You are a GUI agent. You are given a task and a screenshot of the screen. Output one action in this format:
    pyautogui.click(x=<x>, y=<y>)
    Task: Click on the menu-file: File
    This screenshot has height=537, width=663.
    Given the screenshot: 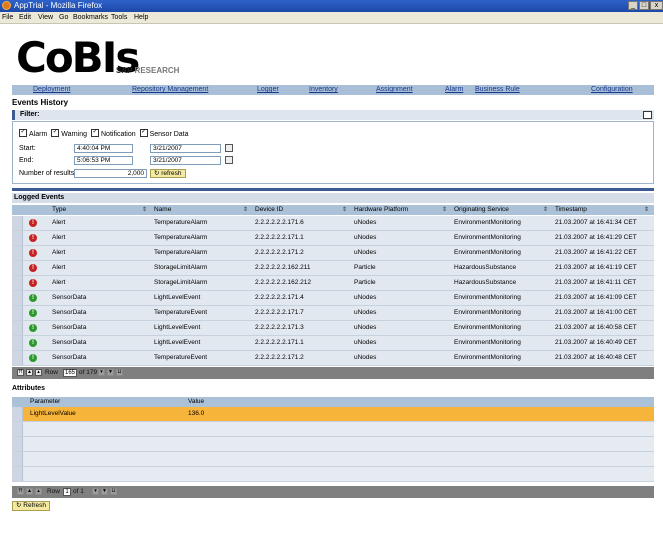 What is the action you would take?
    pyautogui.click(x=7, y=18)
    